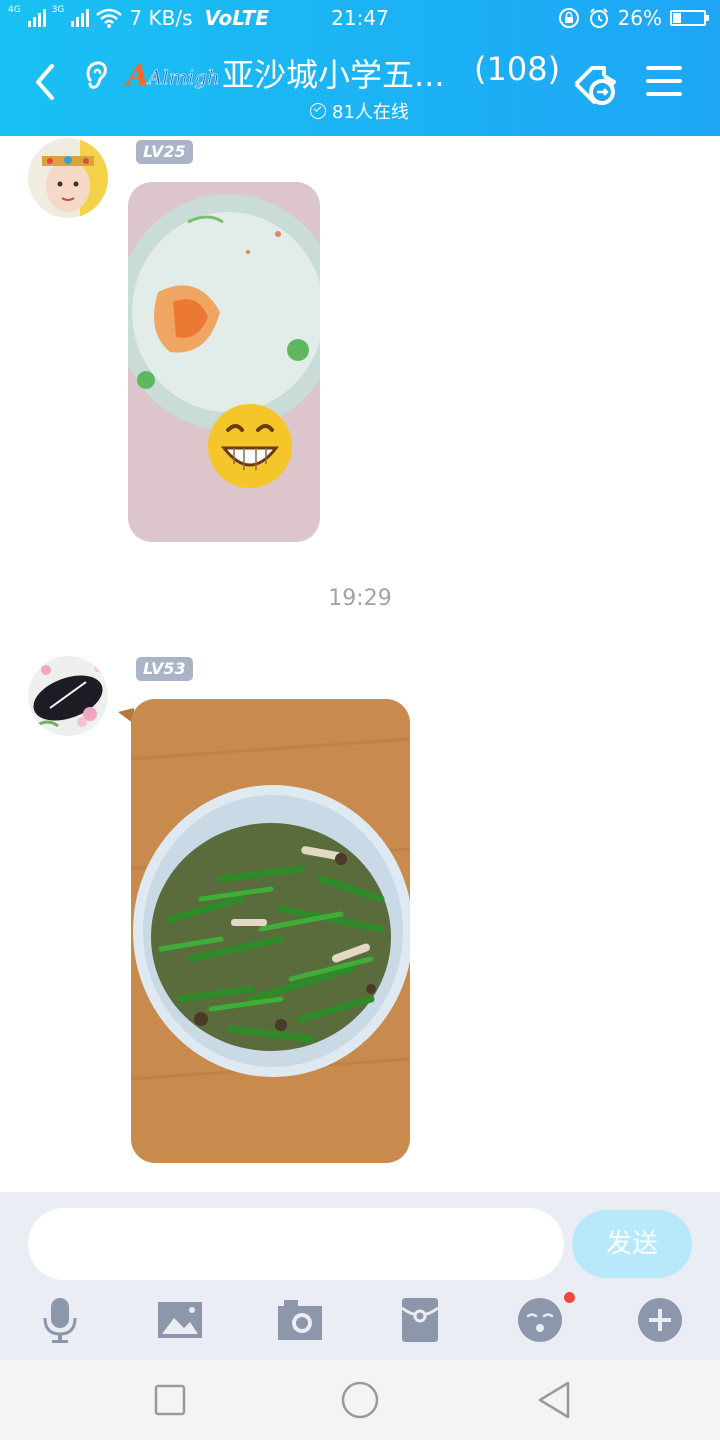  I want to click on system-navigation-bar, so click(360, 1400).